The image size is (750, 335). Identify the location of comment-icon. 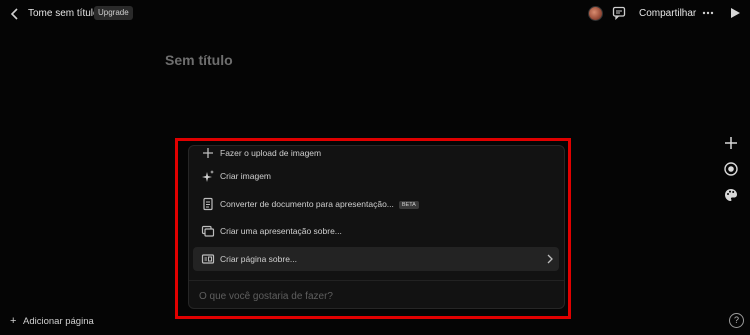
(619, 13).